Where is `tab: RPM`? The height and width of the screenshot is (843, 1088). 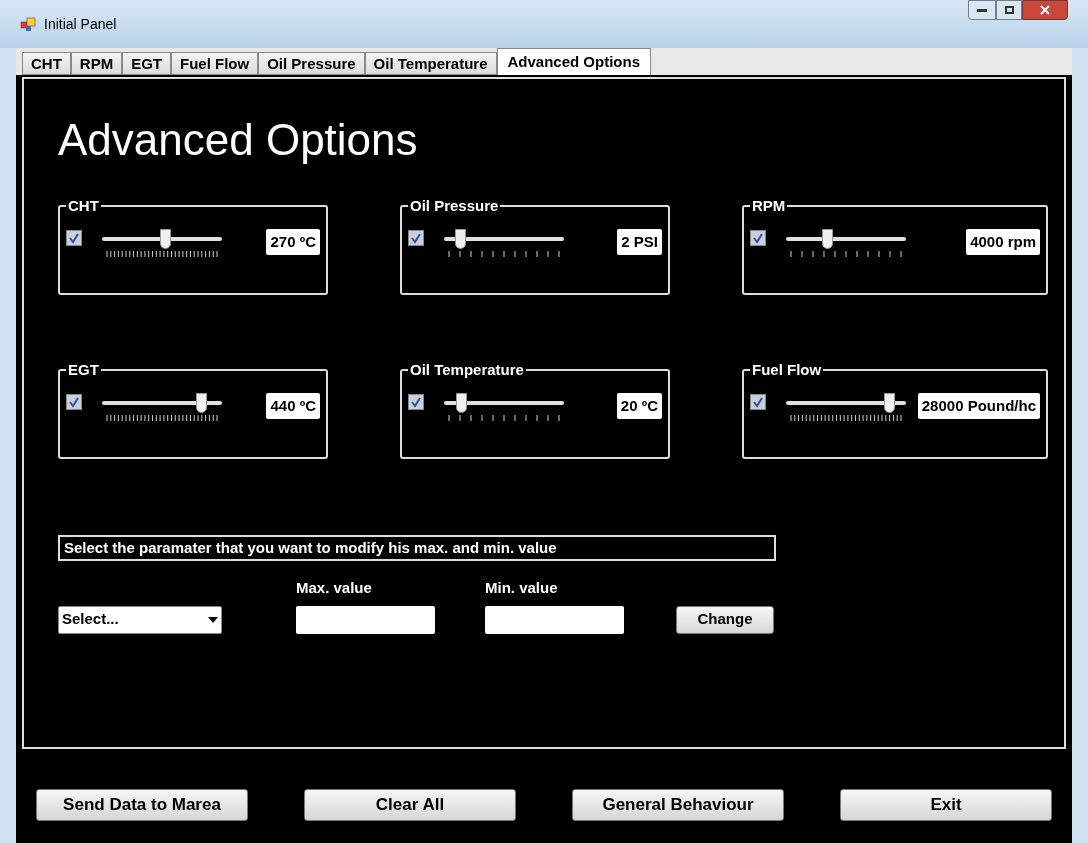
tab: RPM is located at coordinates (96, 63).